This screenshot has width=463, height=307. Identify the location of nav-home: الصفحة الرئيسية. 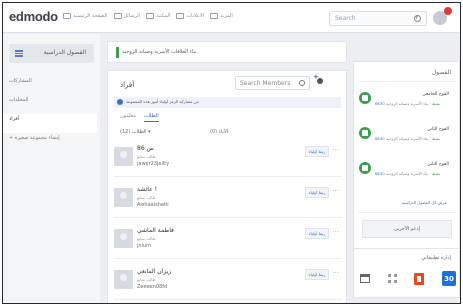
(85, 16).